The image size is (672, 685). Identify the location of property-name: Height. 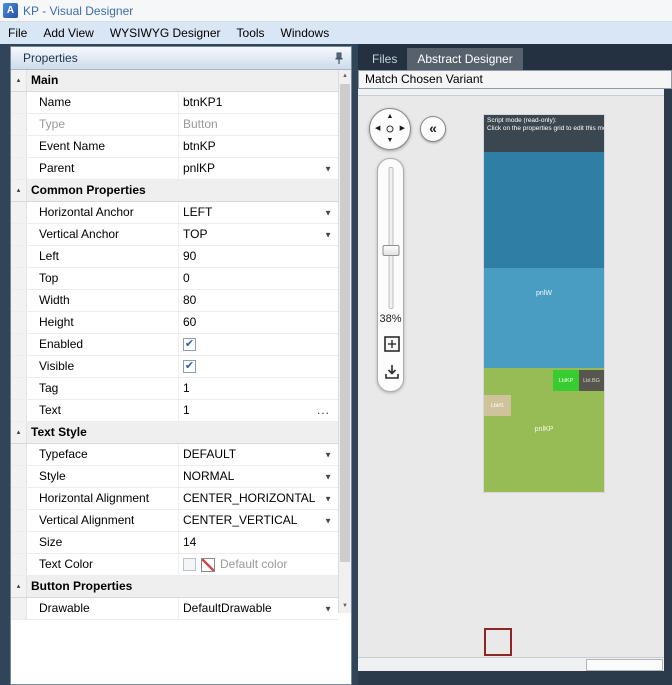
(103, 322).